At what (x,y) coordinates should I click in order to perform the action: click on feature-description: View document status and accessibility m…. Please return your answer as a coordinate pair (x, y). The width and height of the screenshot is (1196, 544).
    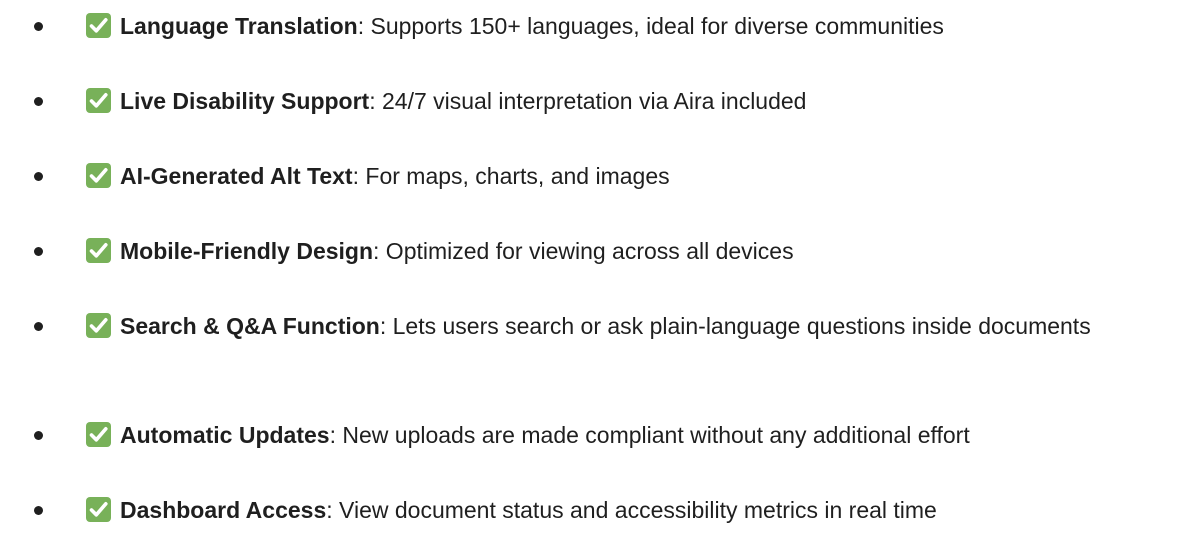
    Looking at the image, I should click on (634, 510).